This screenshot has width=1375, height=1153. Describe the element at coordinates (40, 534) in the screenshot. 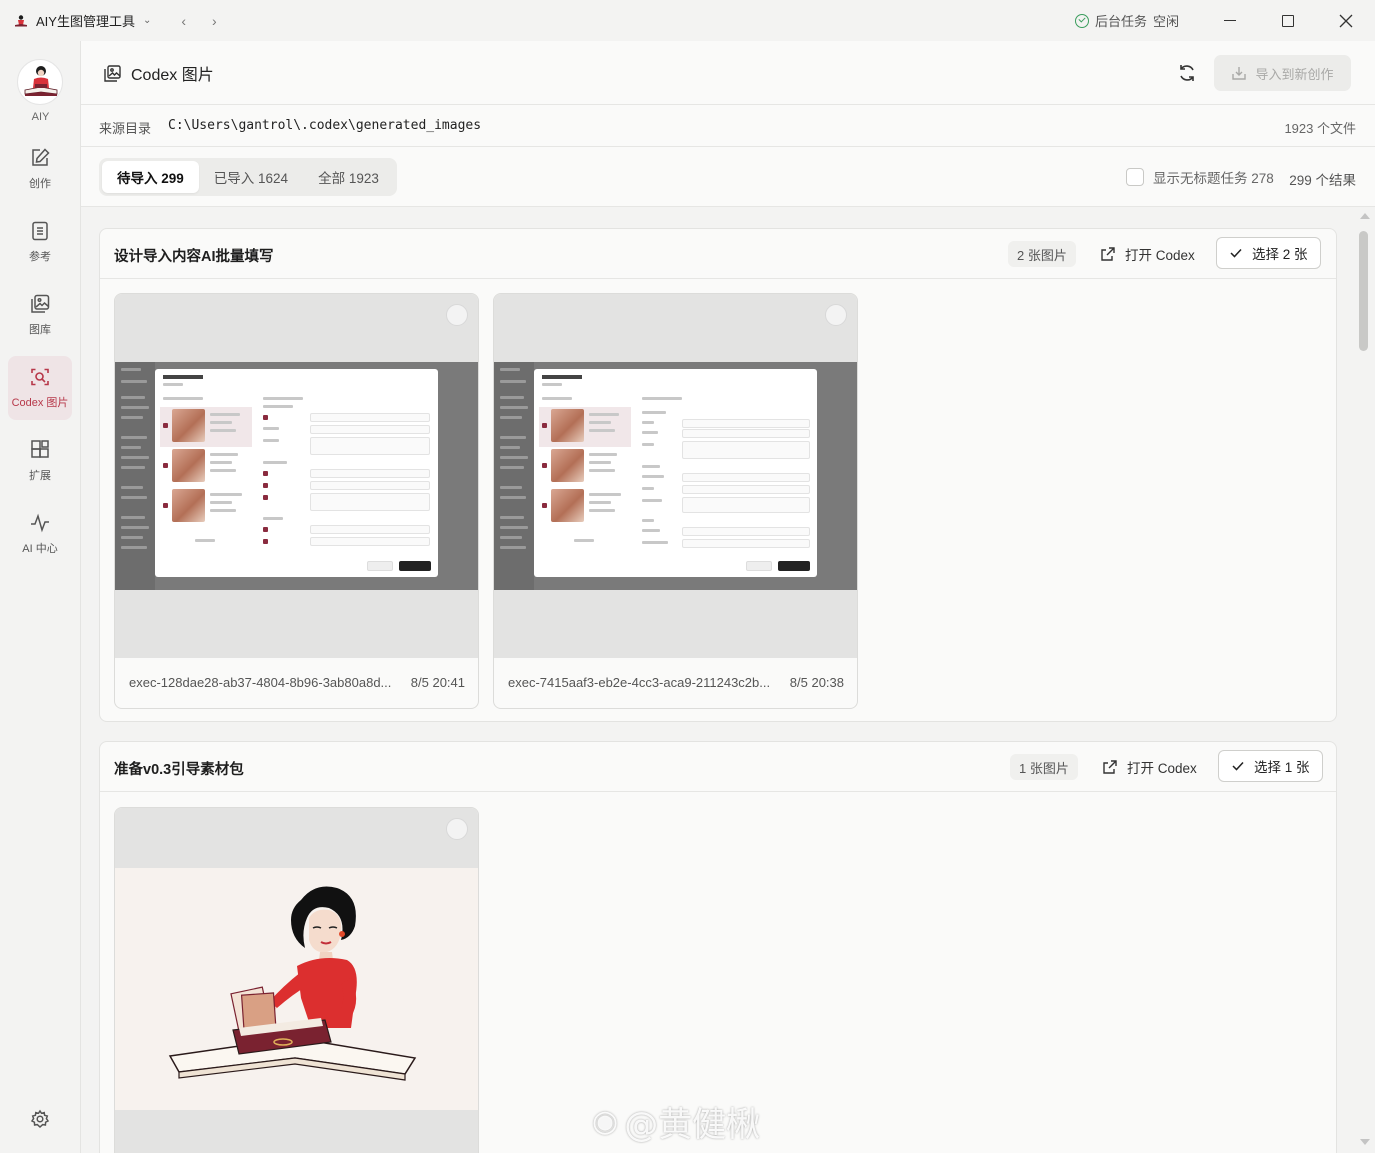

I see `sidebar-item-ai-center: AI 中心` at that location.